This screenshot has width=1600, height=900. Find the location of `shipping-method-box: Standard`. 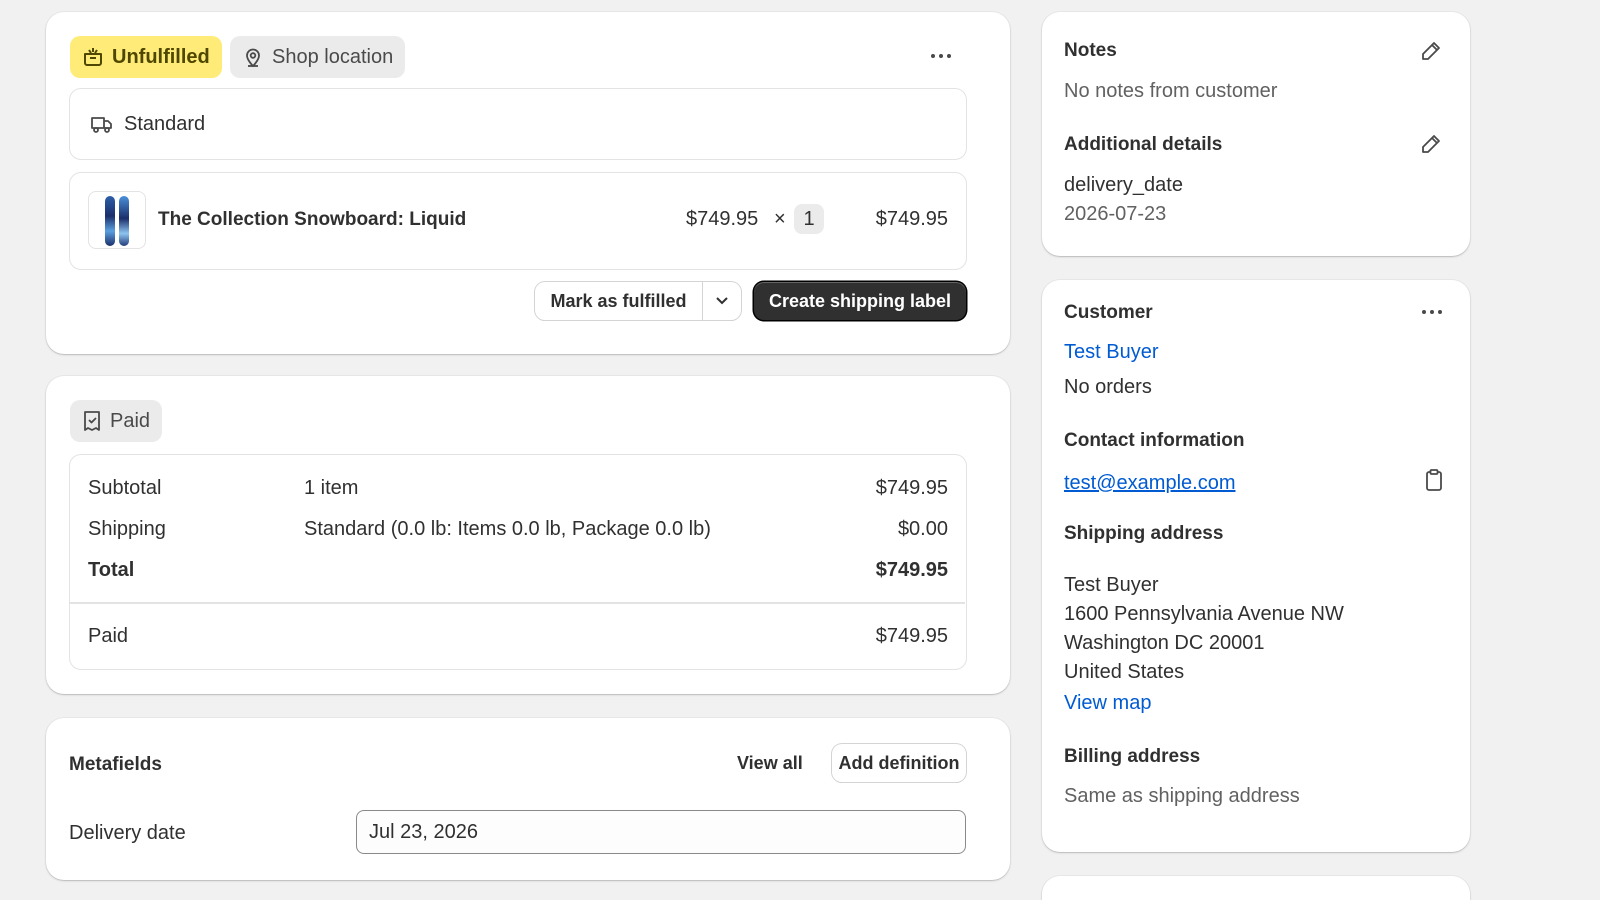

shipping-method-box: Standard is located at coordinates (518, 124).